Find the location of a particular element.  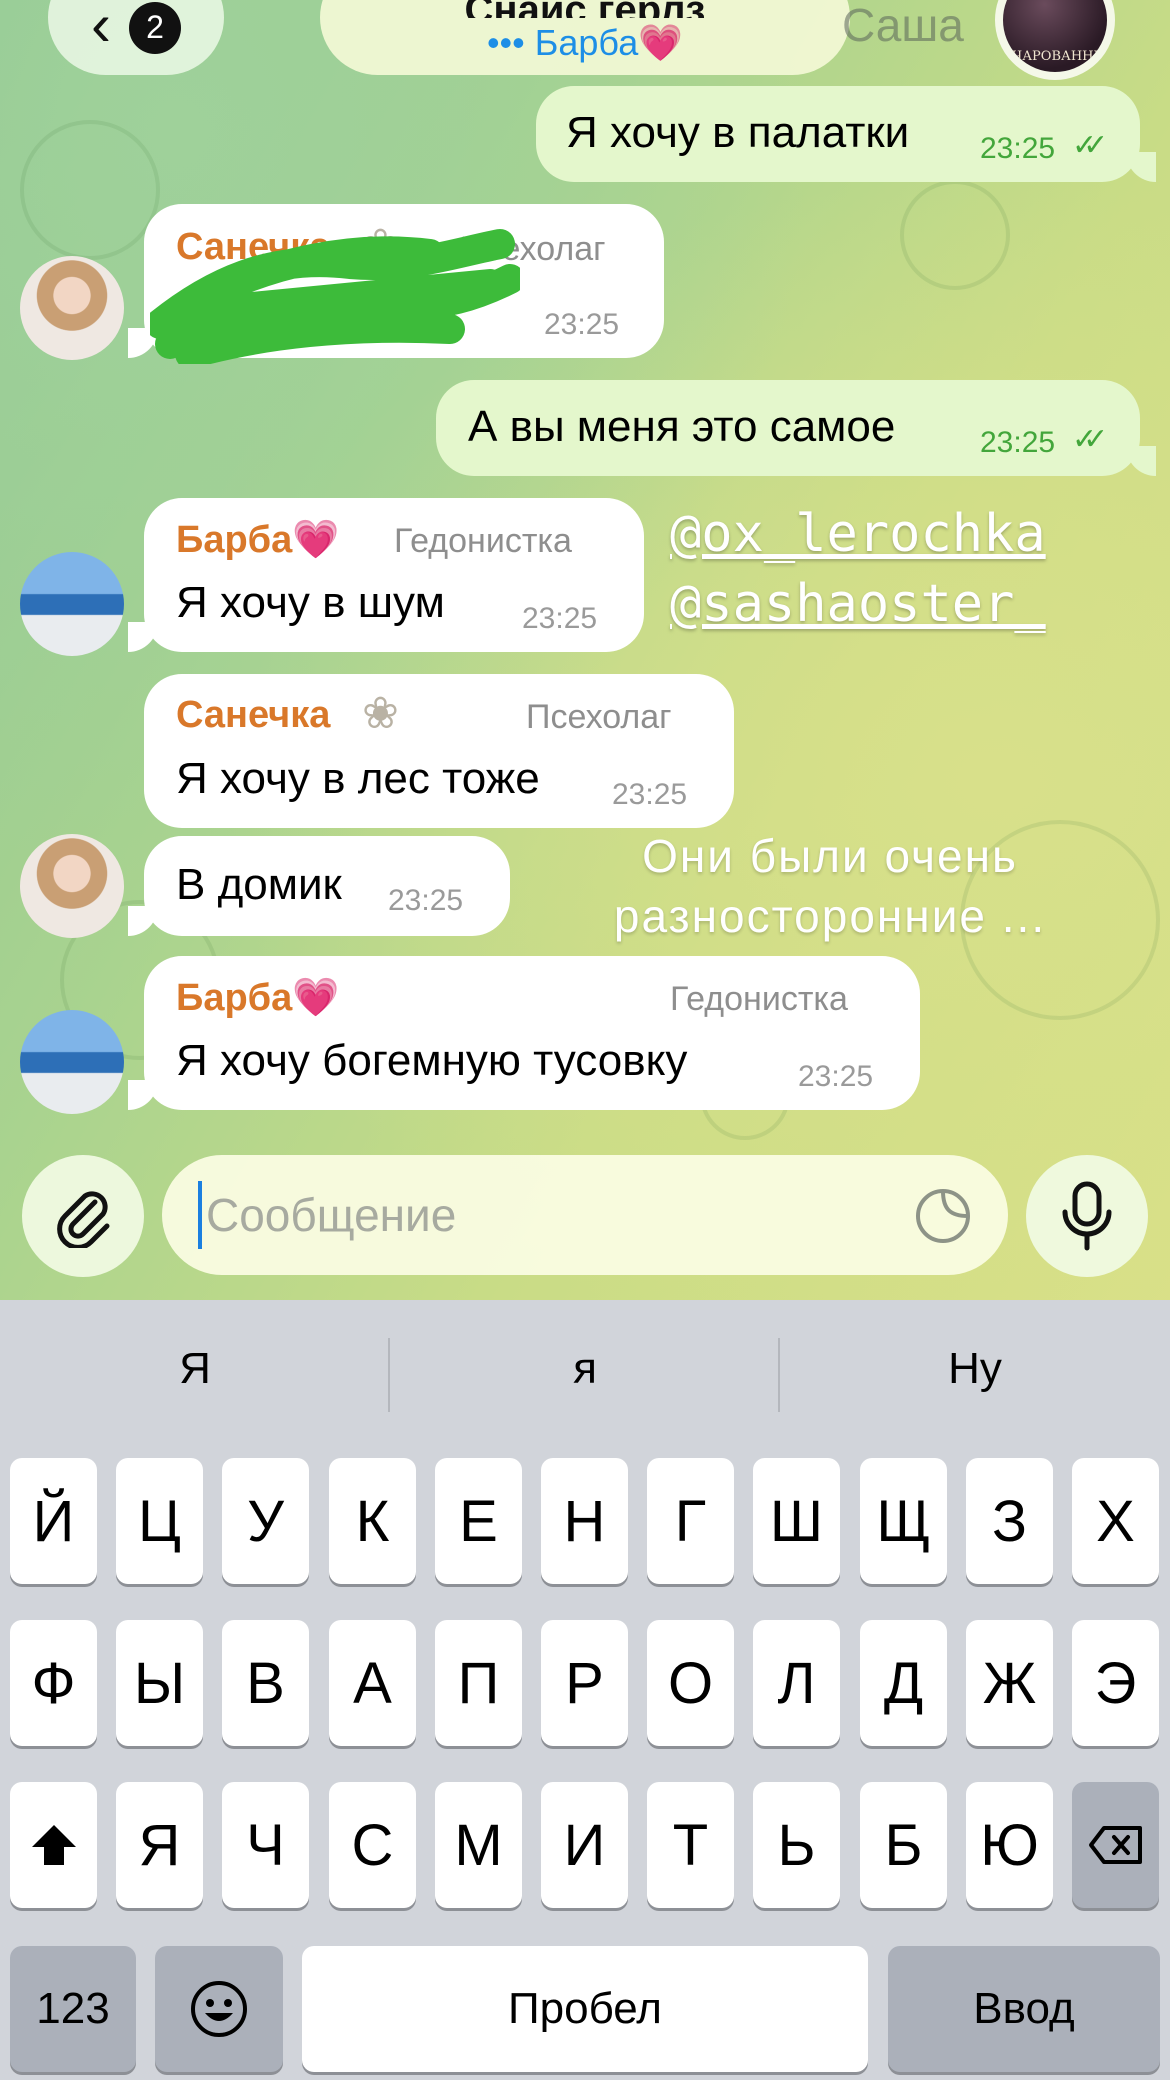

key: Я is located at coordinates (159, 1845).